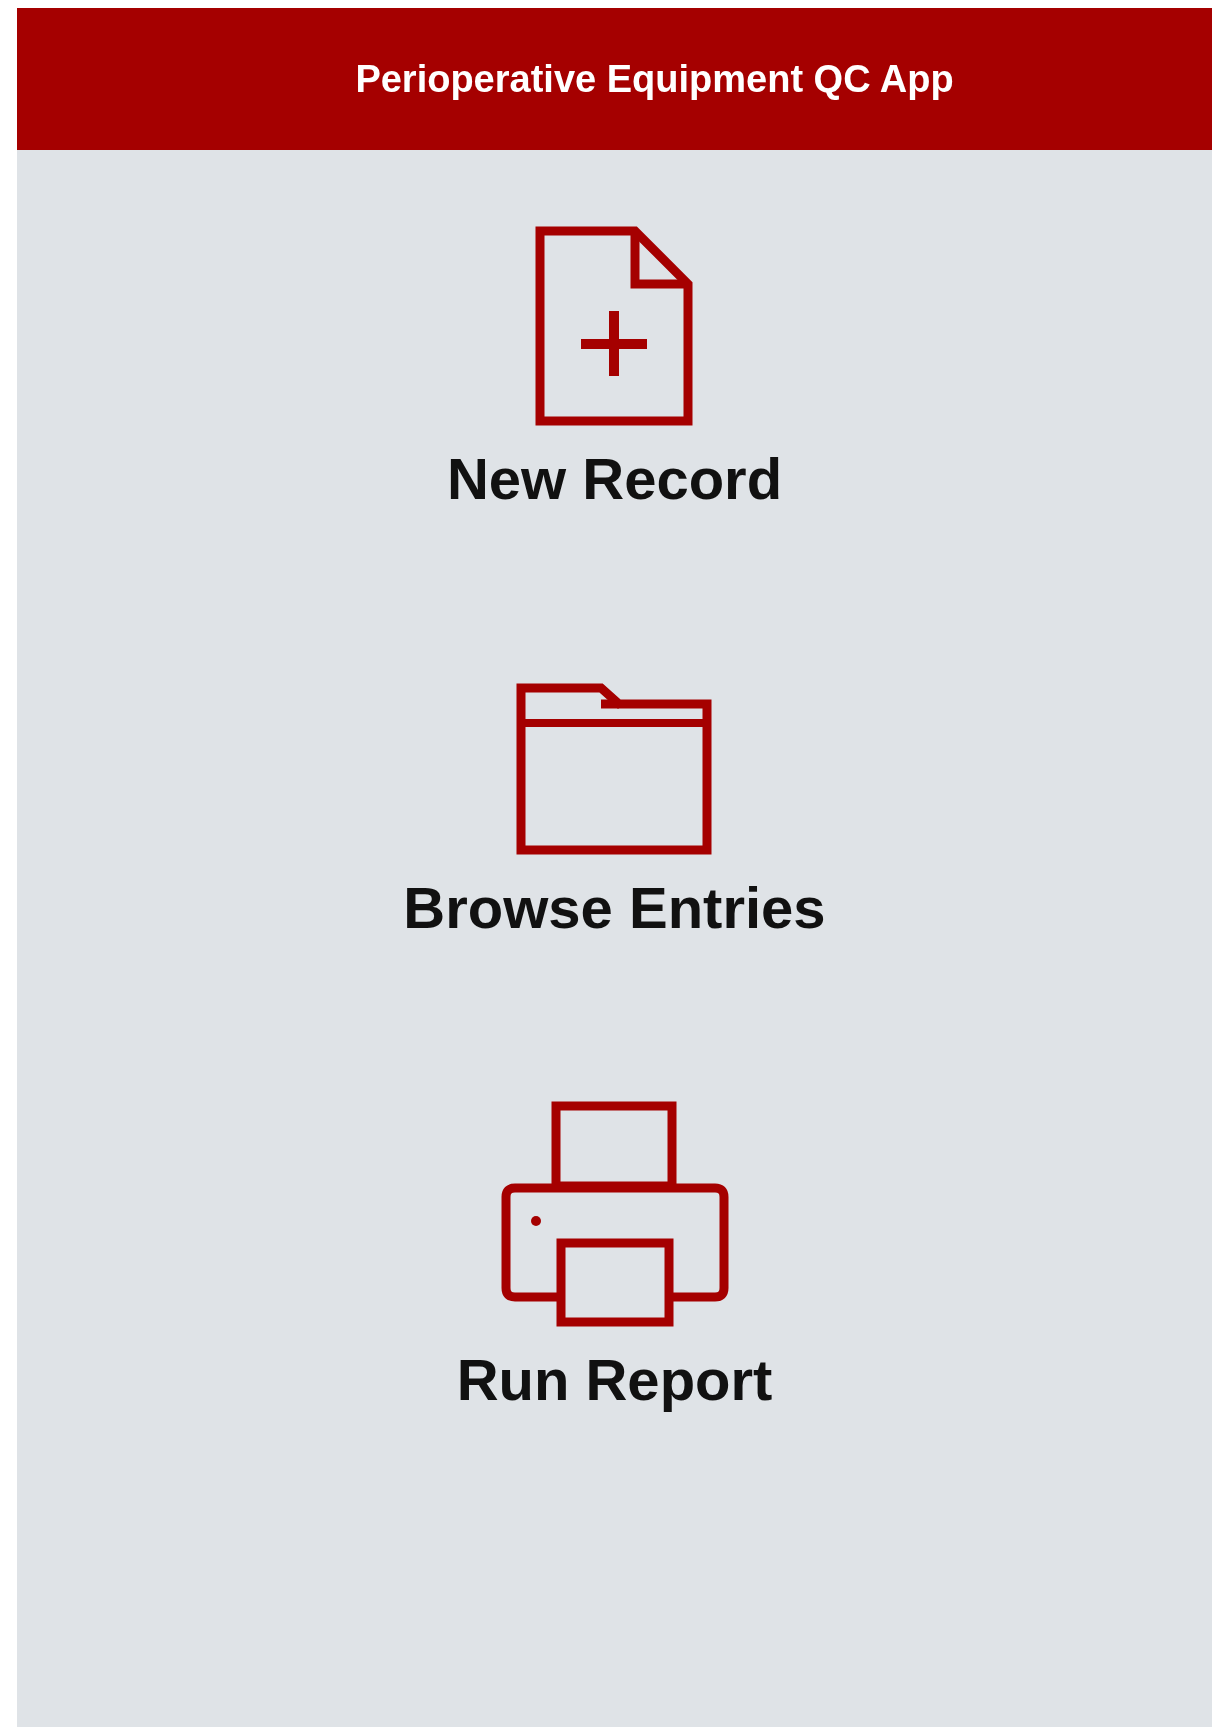 Image resolution: width=1212 pixels, height=1727 pixels. I want to click on new-document-icon, so click(614, 326).